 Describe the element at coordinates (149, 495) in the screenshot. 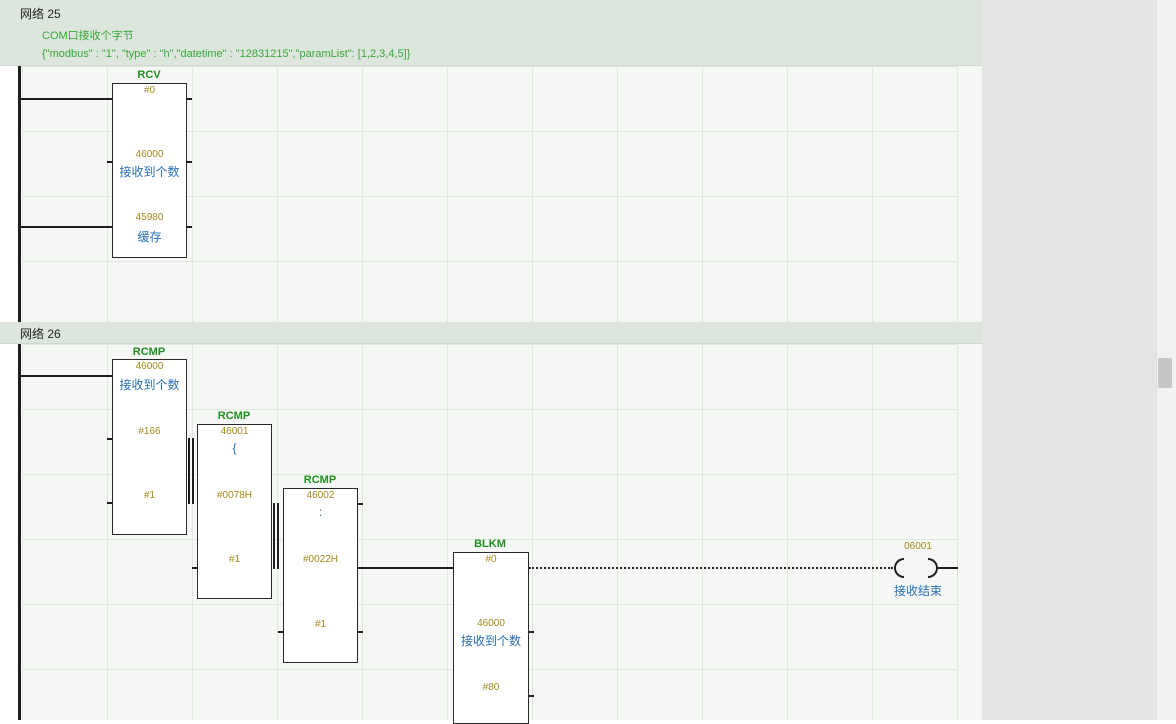

I see `rcmp1-in2-operand: #1` at that location.